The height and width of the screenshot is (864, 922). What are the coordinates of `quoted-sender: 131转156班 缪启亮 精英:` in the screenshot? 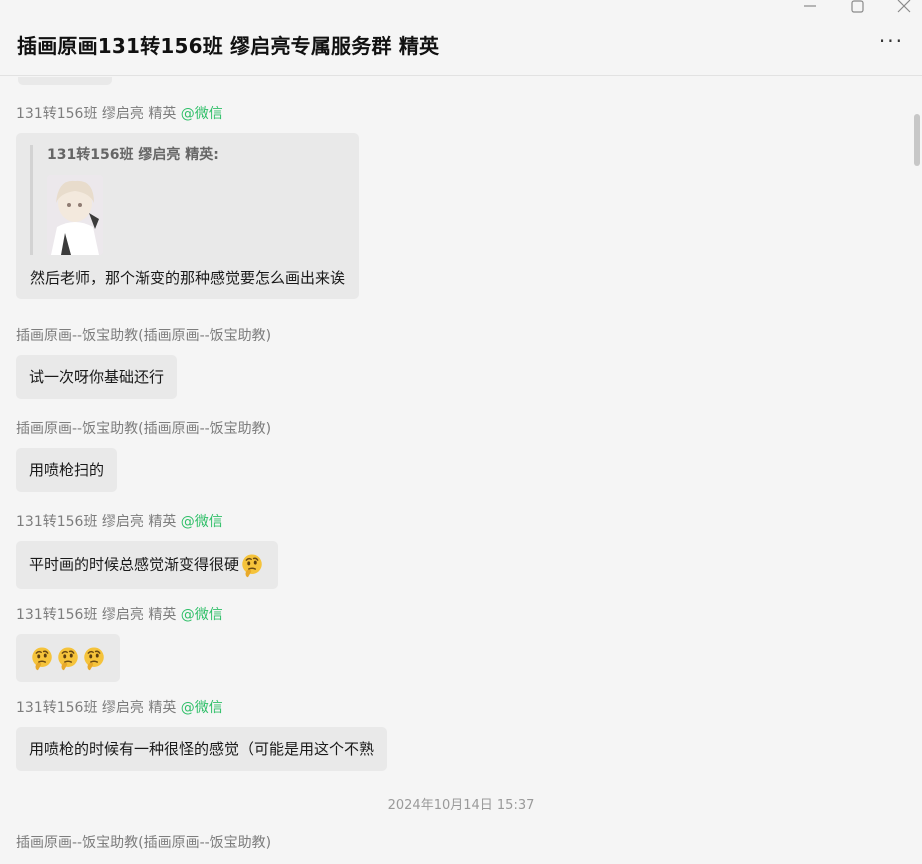 It's located at (133, 155).